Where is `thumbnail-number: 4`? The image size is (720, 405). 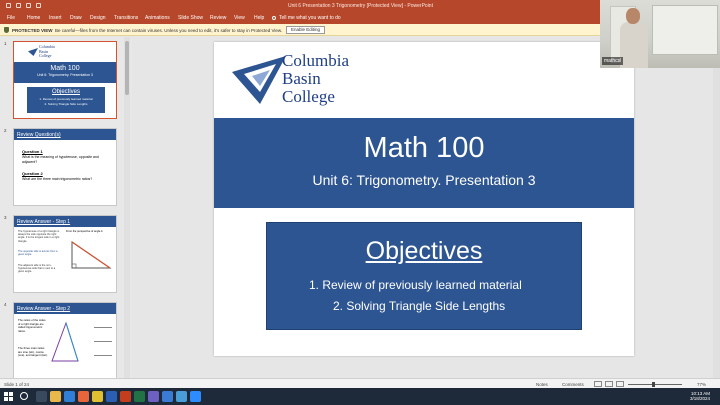
thumbnail-number: 4 is located at coordinates (5, 304).